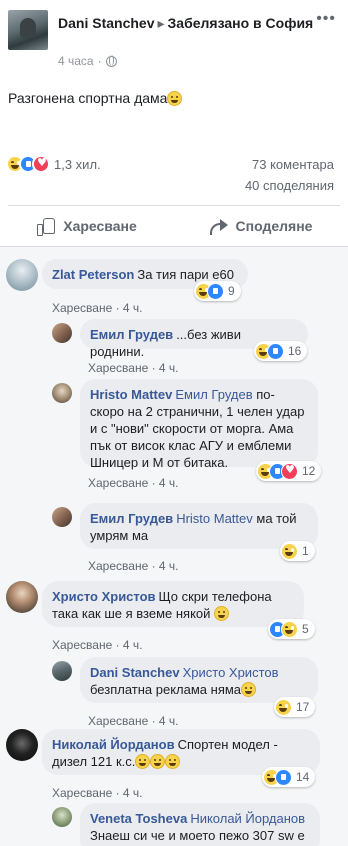  What do you see at coordinates (305, 551) in the screenshot?
I see `reaction-count: 1` at bounding box center [305, 551].